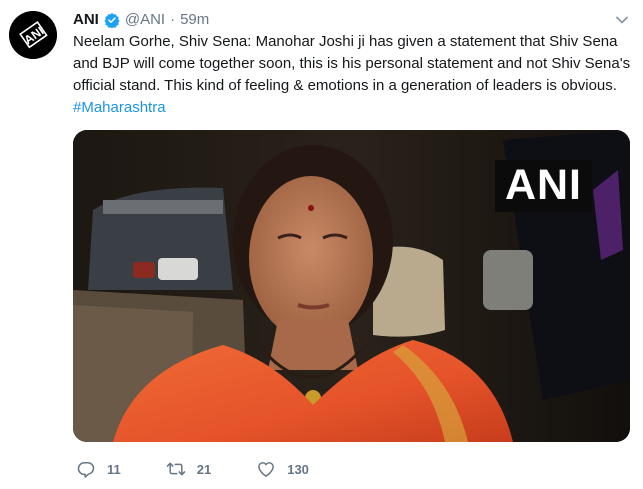 The width and height of the screenshot is (643, 489). Describe the element at coordinates (112, 20) in the screenshot. I see `verified-badge-icon` at that location.